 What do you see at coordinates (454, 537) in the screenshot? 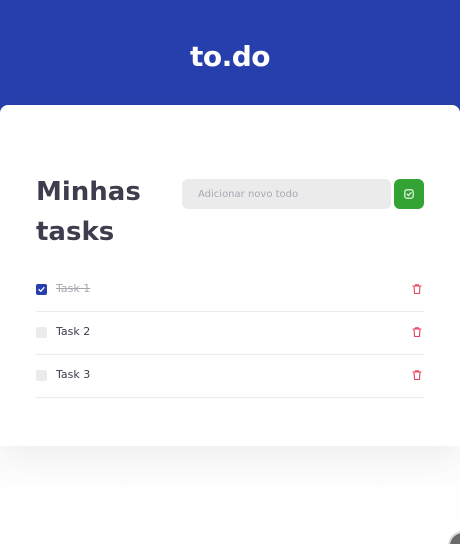
I see `floating-circle-button` at bounding box center [454, 537].